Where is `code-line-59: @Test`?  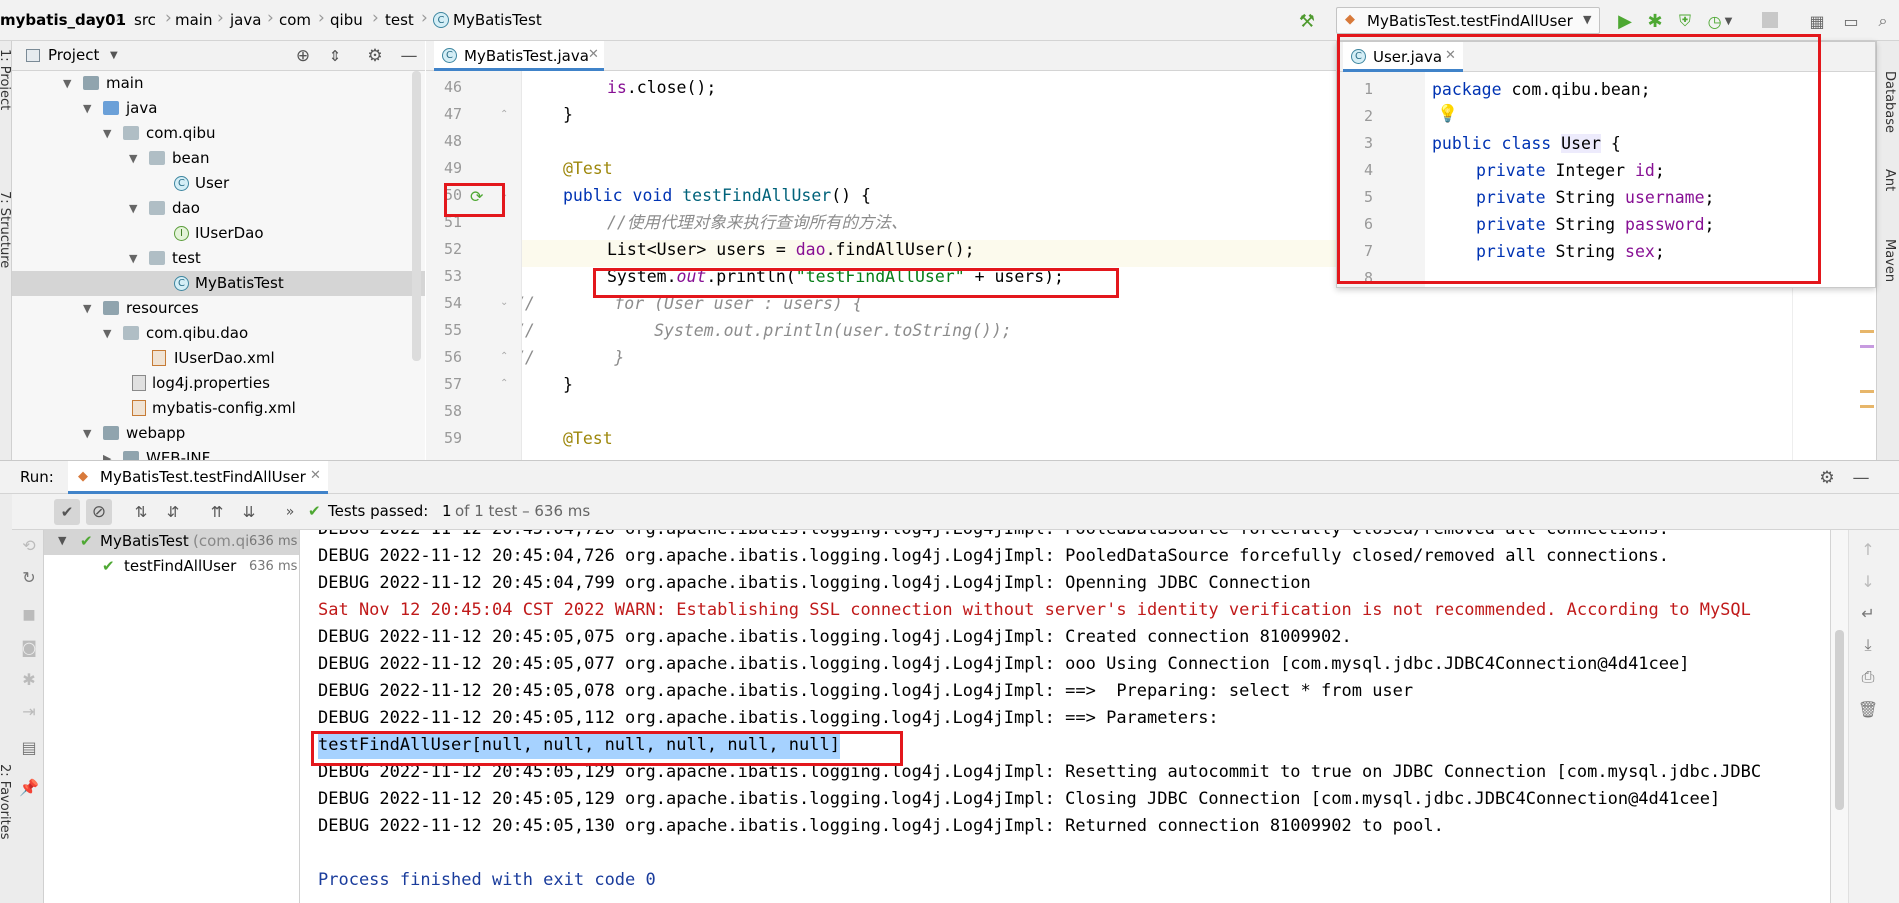
code-line-59: @Test is located at coordinates (588, 438).